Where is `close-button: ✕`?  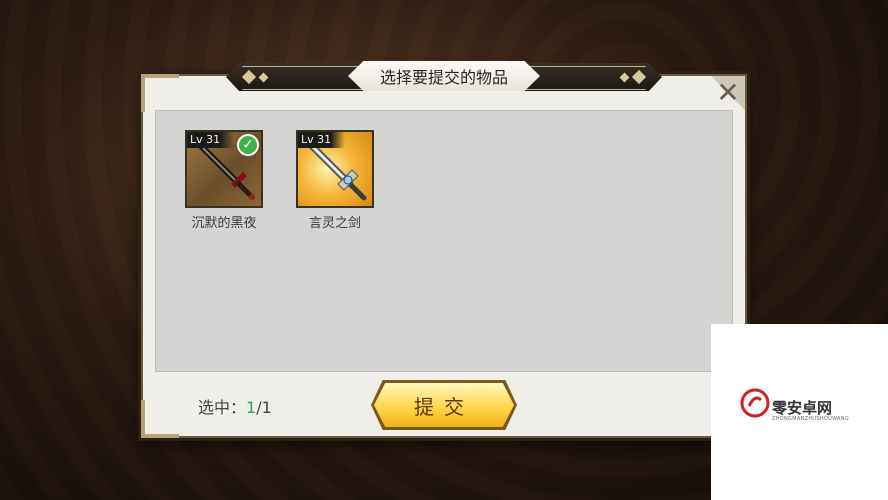
close-button: ✕ is located at coordinates (728, 93).